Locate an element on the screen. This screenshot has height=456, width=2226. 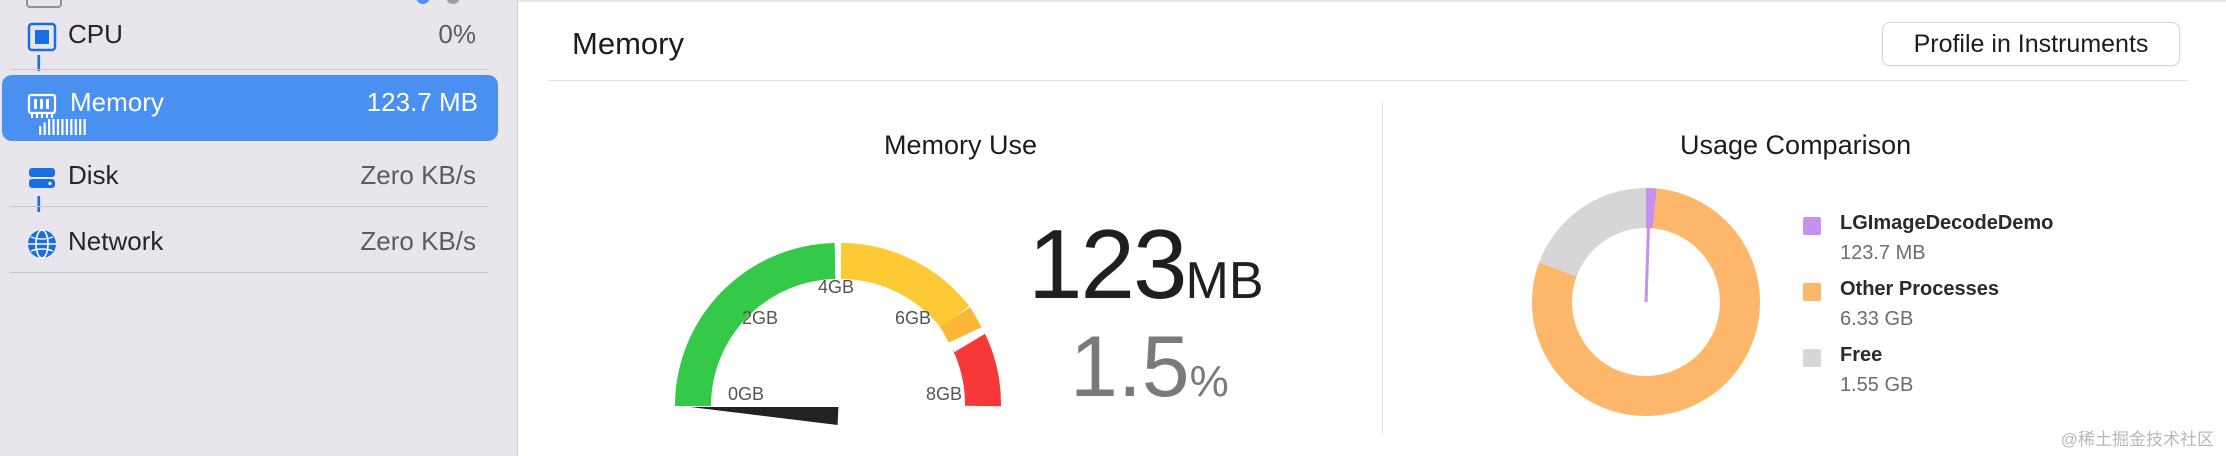
memory-percent-unit: % is located at coordinates (1209, 381).